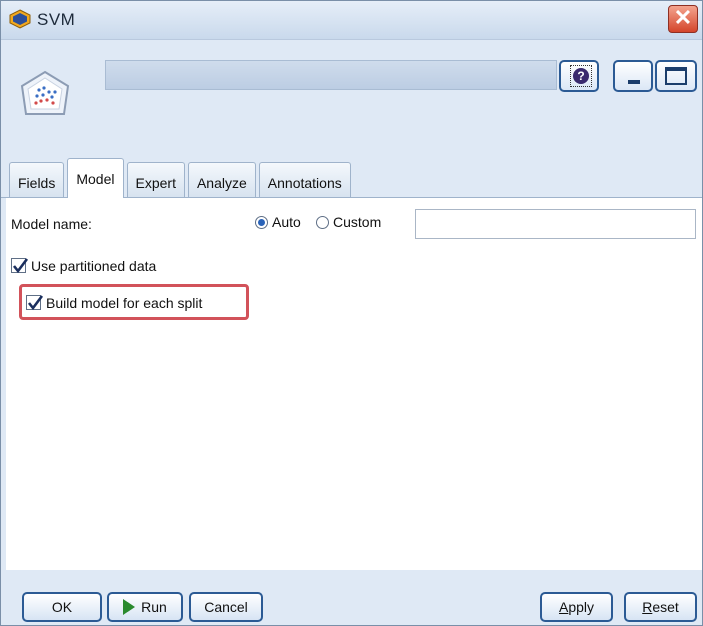  I want to click on maximize-icon, so click(676, 76).